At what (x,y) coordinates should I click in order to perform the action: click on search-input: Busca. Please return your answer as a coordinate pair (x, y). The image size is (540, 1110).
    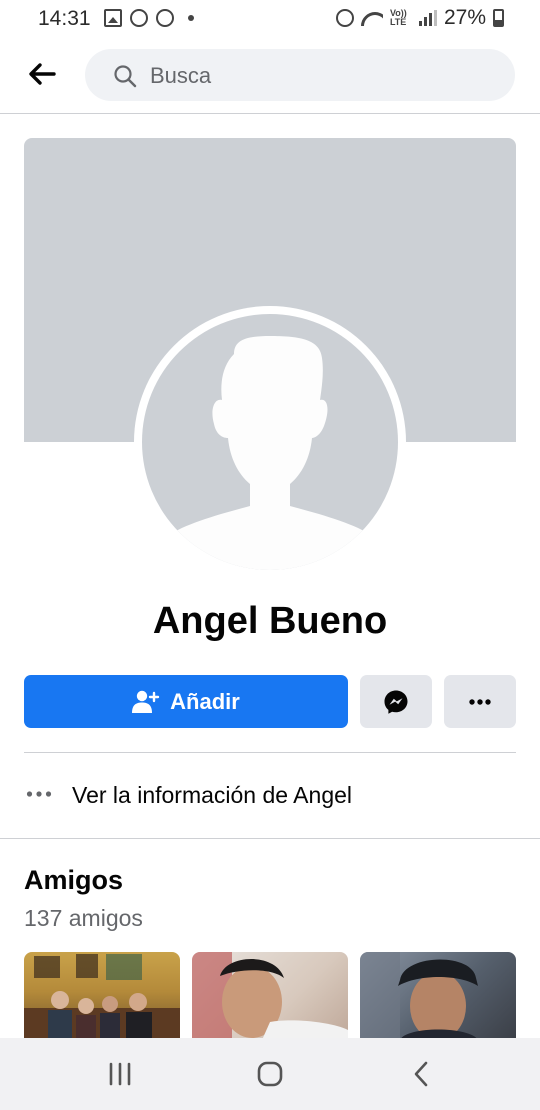
    Looking at the image, I should click on (300, 75).